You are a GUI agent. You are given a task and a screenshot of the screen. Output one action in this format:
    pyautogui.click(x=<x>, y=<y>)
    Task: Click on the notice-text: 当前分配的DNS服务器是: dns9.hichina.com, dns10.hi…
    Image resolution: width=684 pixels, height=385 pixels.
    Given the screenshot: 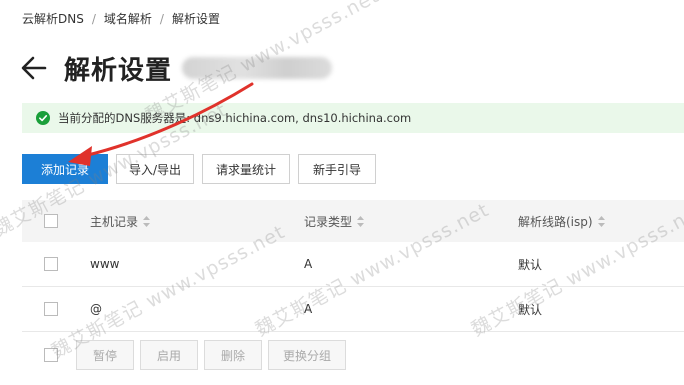 What is the action you would take?
    pyautogui.click(x=235, y=118)
    